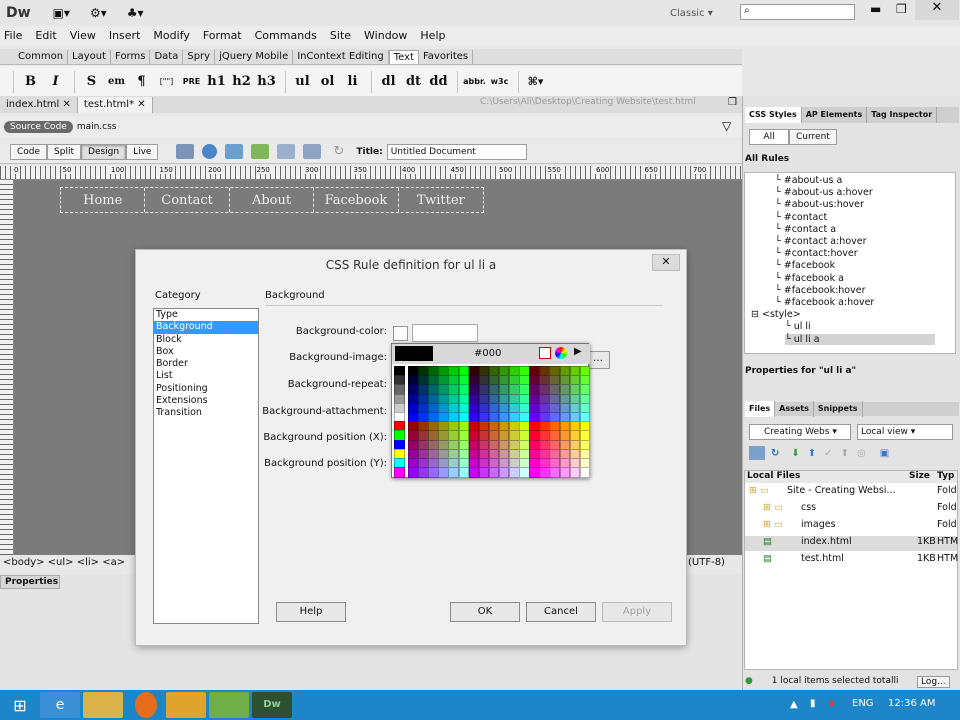 The width and height of the screenshot is (960, 720). Describe the element at coordinates (206, 315) in the screenshot. I see `category-type: Type` at that location.